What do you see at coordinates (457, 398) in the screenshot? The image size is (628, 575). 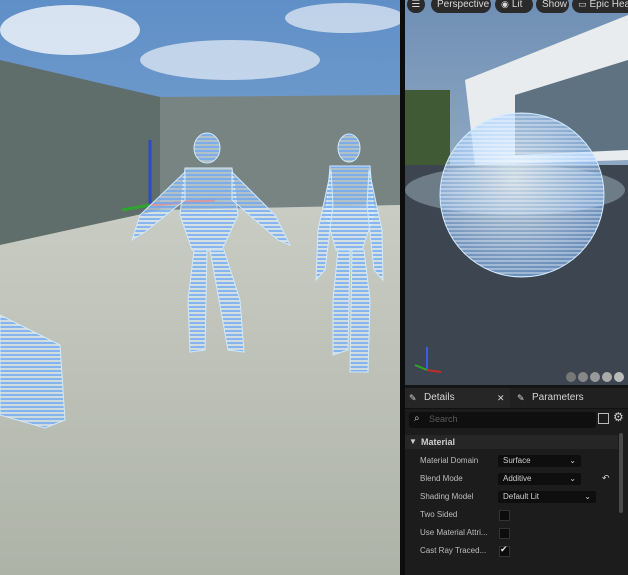 I see `tab-details: ✎ Details ✕` at bounding box center [457, 398].